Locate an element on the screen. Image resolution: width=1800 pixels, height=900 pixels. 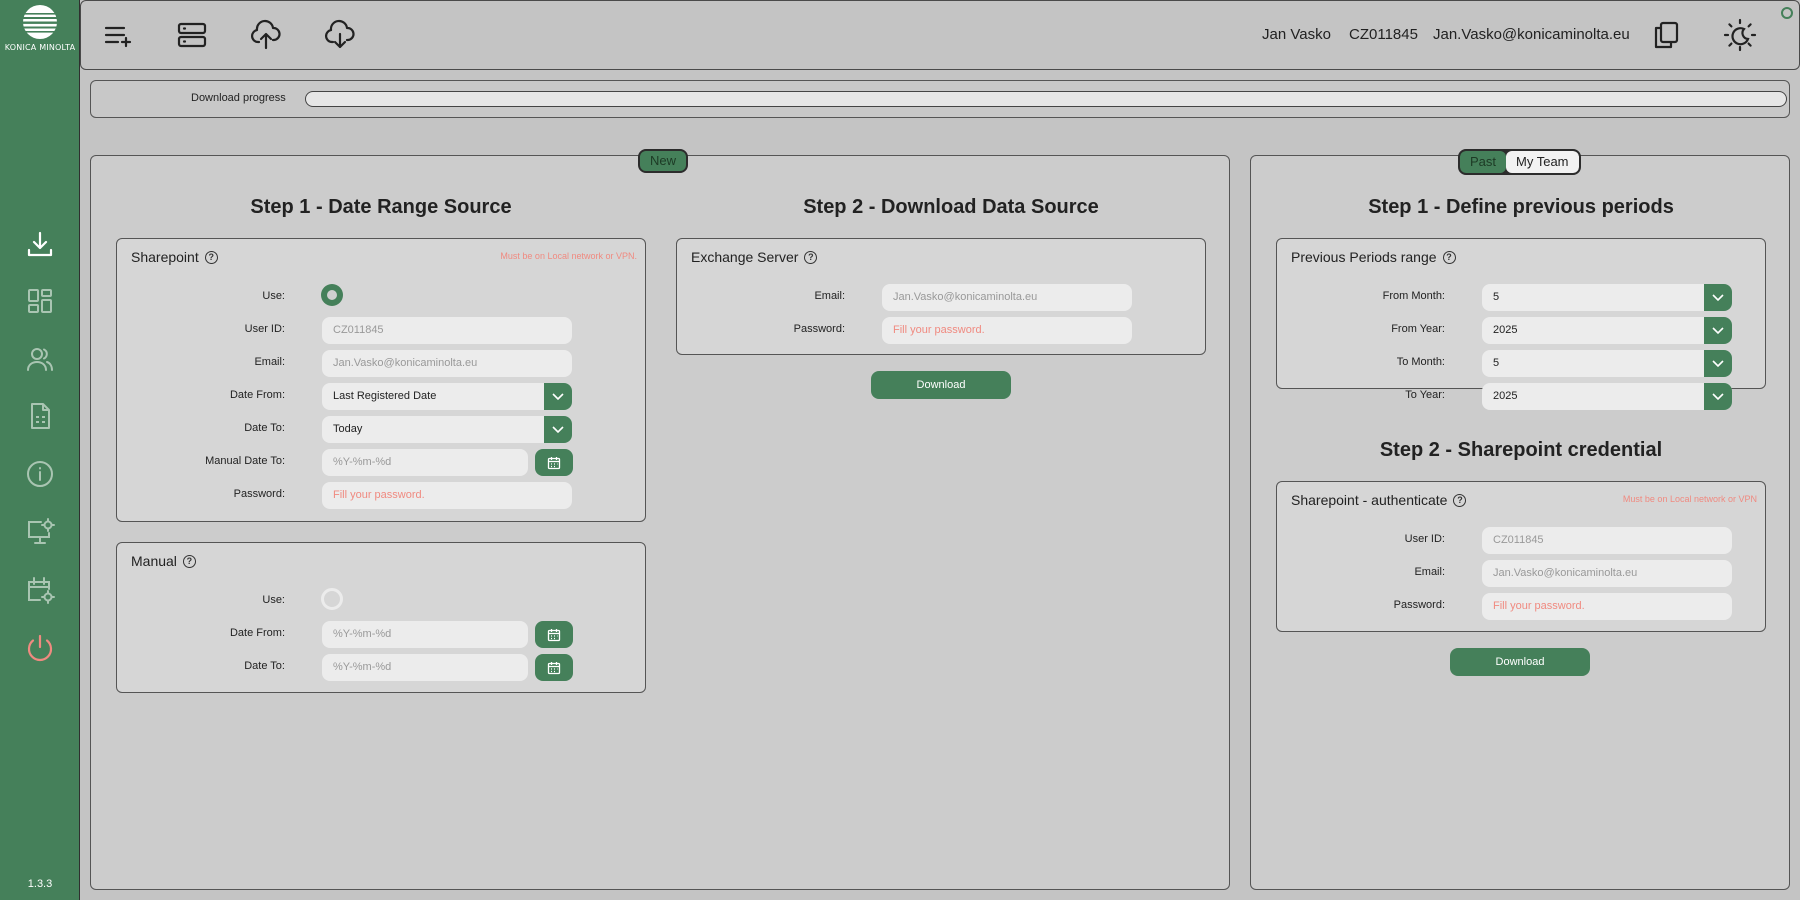
logo-text: KONICA MINOLTA is located at coordinates (40, 47).